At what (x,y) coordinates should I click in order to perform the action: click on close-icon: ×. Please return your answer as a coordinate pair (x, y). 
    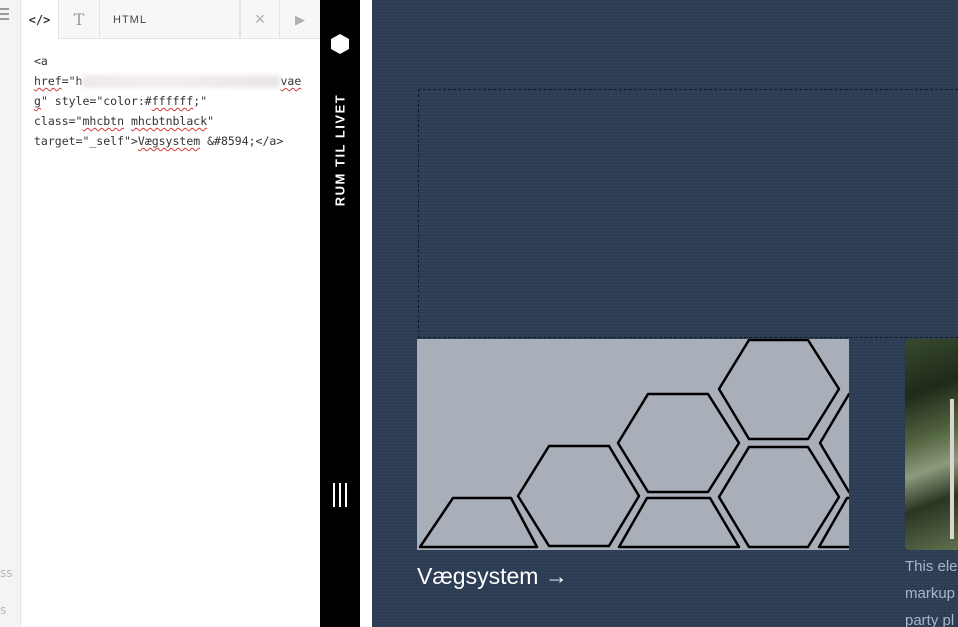
    Looking at the image, I should click on (260, 19).